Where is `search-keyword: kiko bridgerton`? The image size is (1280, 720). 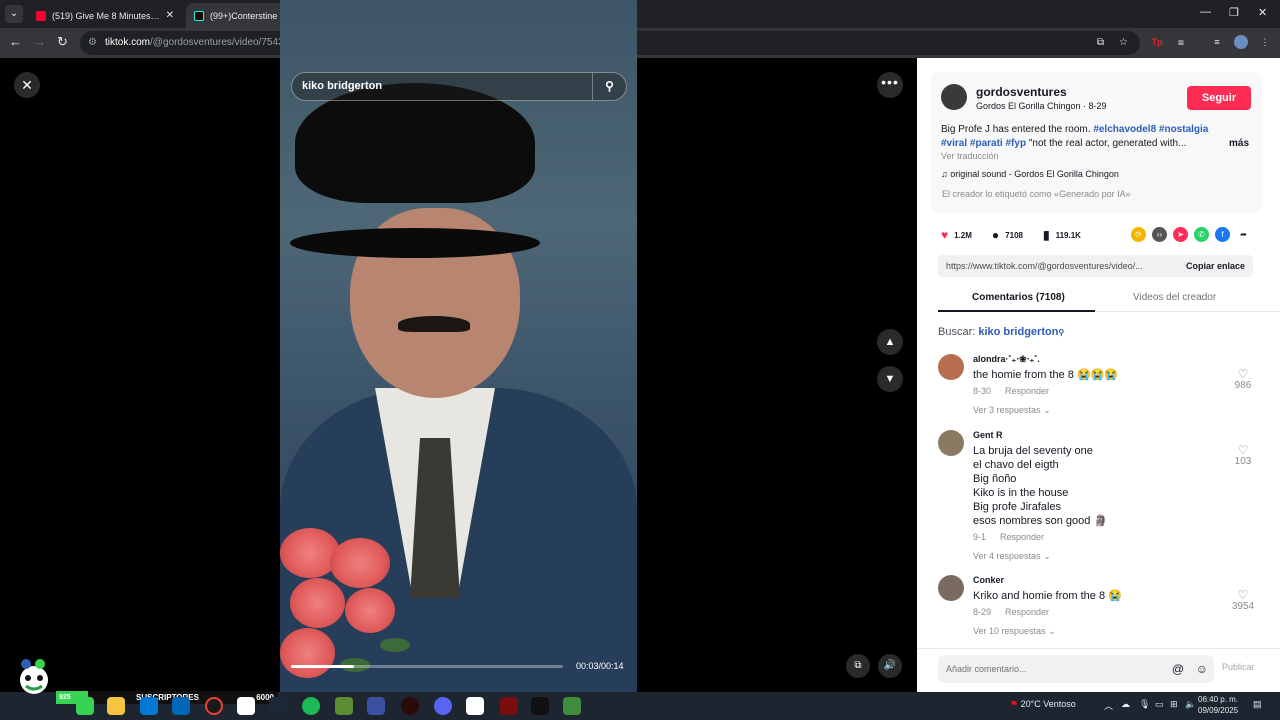 search-keyword: kiko bridgerton is located at coordinates (1018, 332).